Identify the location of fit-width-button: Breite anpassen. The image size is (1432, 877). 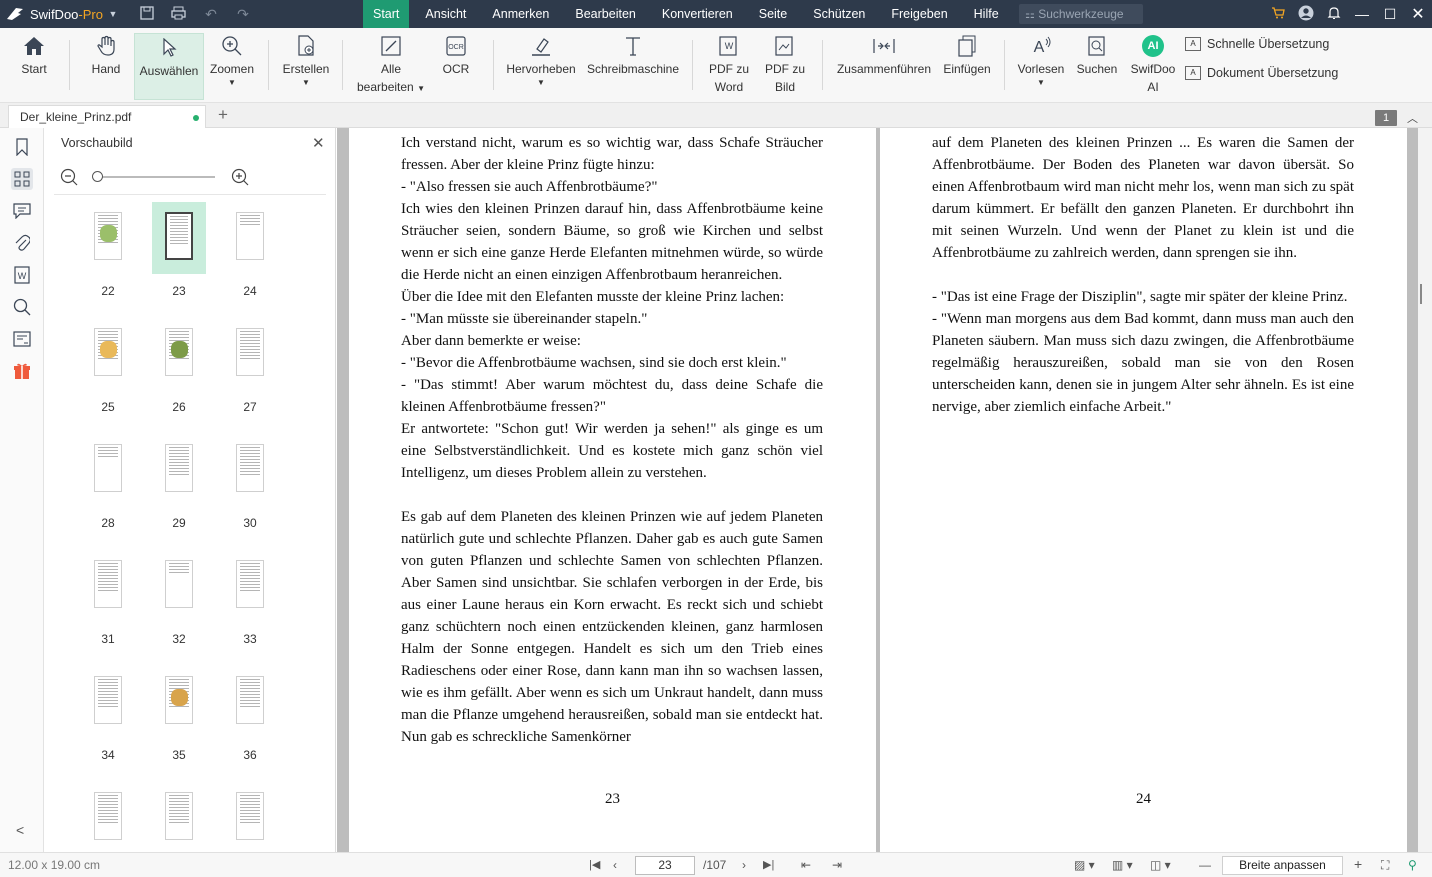
(1282, 865).